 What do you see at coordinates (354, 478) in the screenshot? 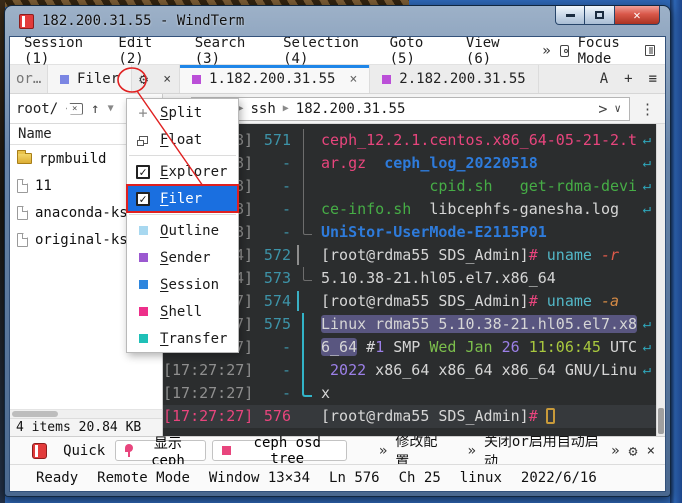
I see `status-ln: Ln 576` at bounding box center [354, 478].